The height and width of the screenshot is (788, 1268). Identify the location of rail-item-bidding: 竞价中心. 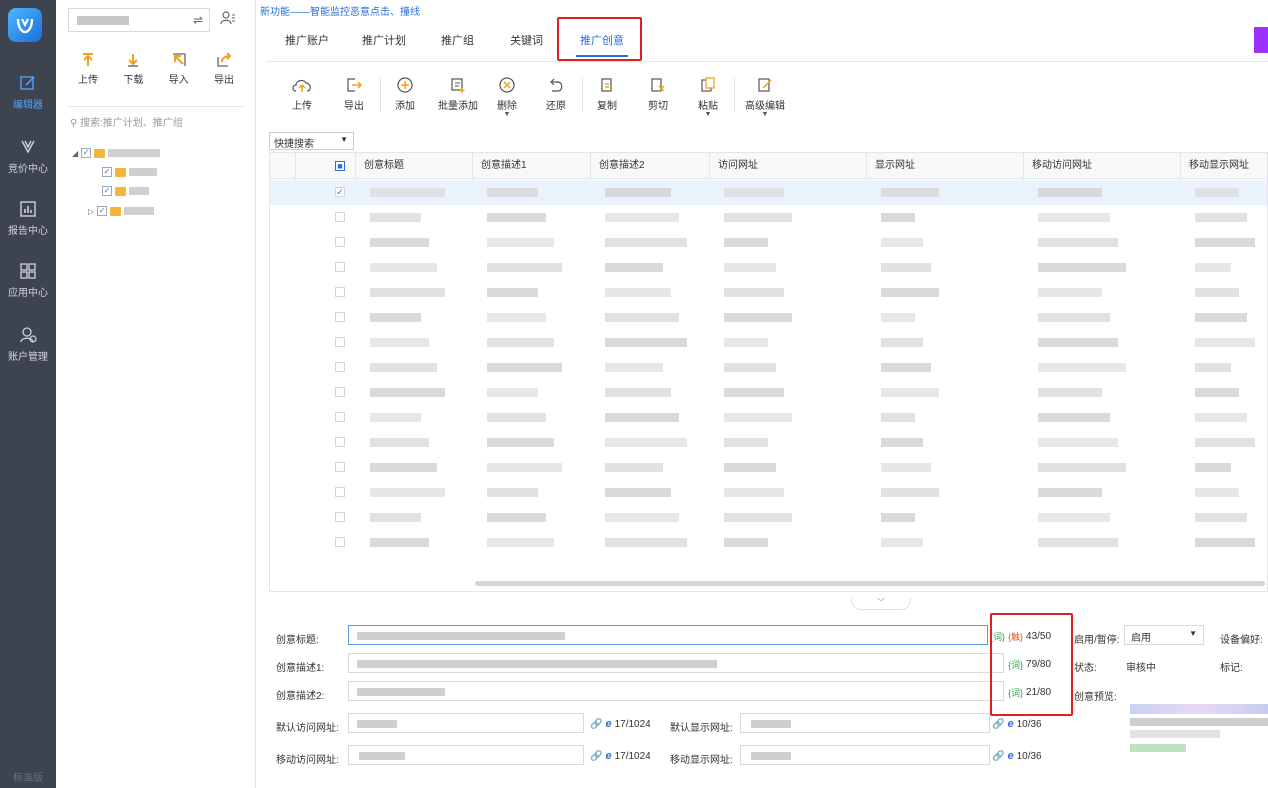
(28, 159).